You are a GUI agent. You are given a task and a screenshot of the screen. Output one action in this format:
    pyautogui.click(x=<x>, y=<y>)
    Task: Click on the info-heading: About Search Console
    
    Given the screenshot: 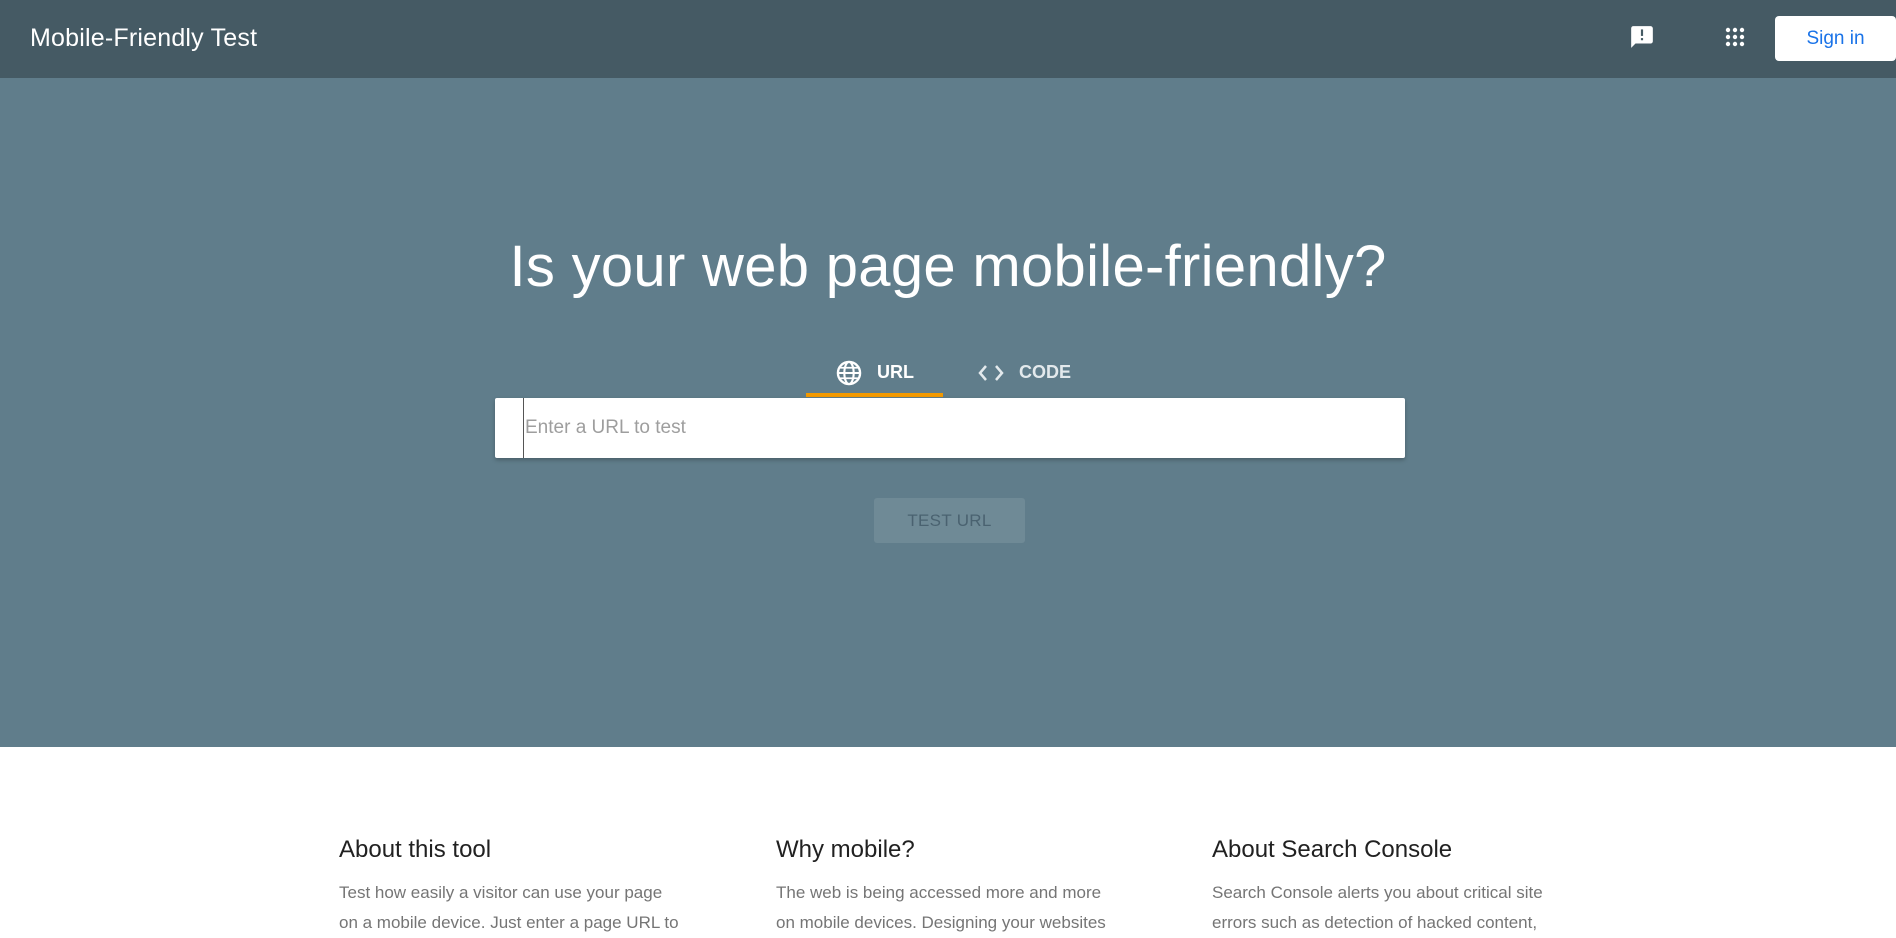 What is the action you would take?
    pyautogui.click(x=1332, y=849)
    